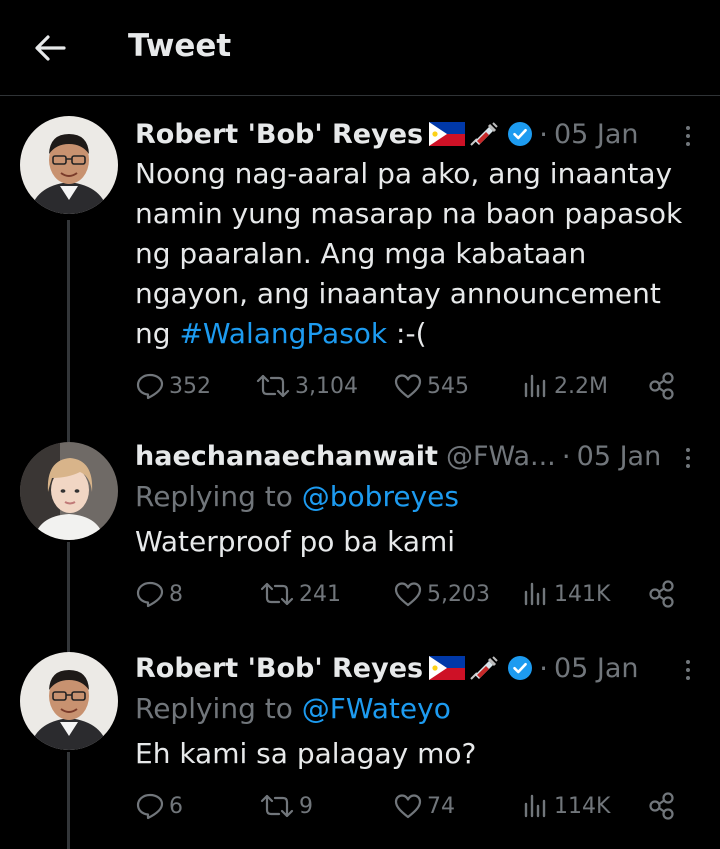 This screenshot has width=720, height=849. I want to click on like-count: 545, so click(448, 386).